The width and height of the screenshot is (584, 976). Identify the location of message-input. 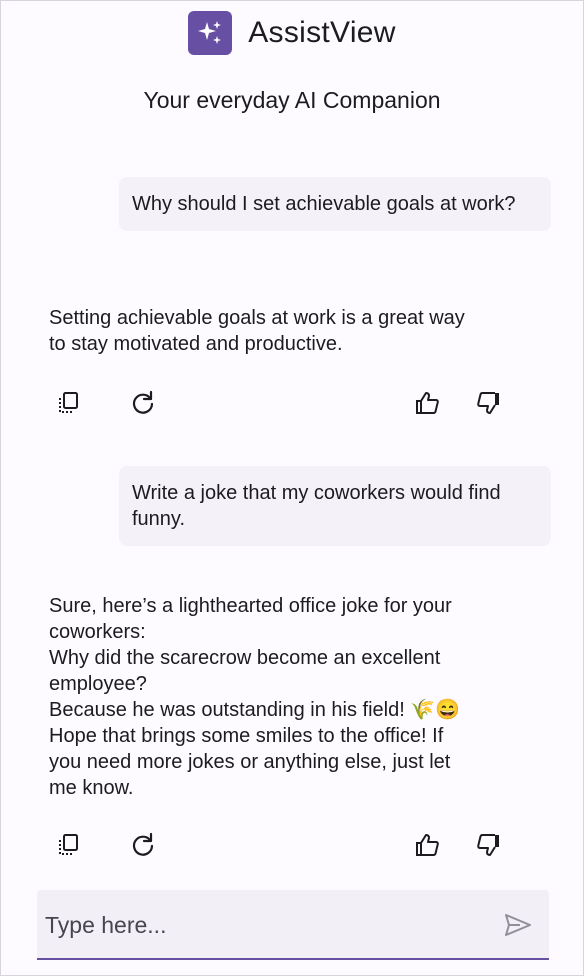
(265, 925).